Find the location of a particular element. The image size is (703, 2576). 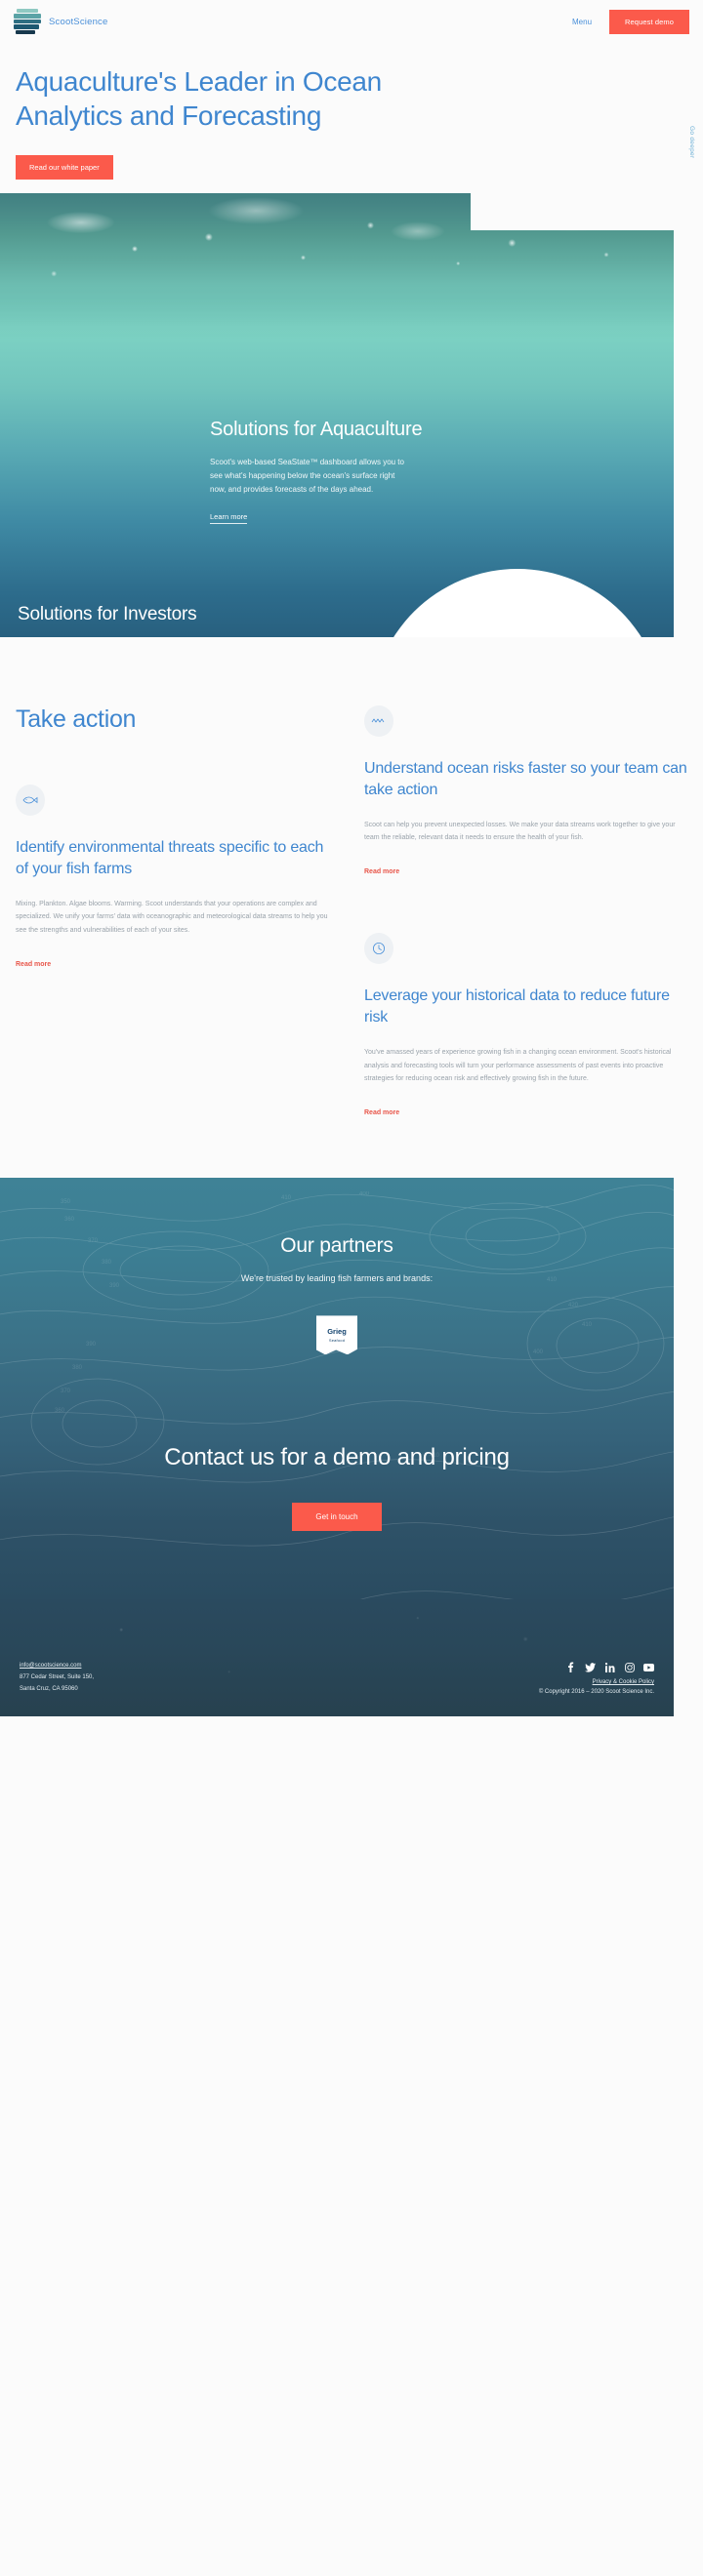

partner-logo-grieg-seafood: Grieg Seafood is located at coordinates (336, 1335).